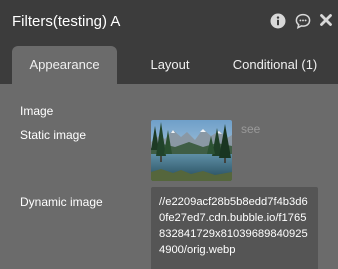 This screenshot has width=338, height=269. What do you see at coordinates (250, 129) in the screenshot?
I see `see-image-link: see` at bounding box center [250, 129].